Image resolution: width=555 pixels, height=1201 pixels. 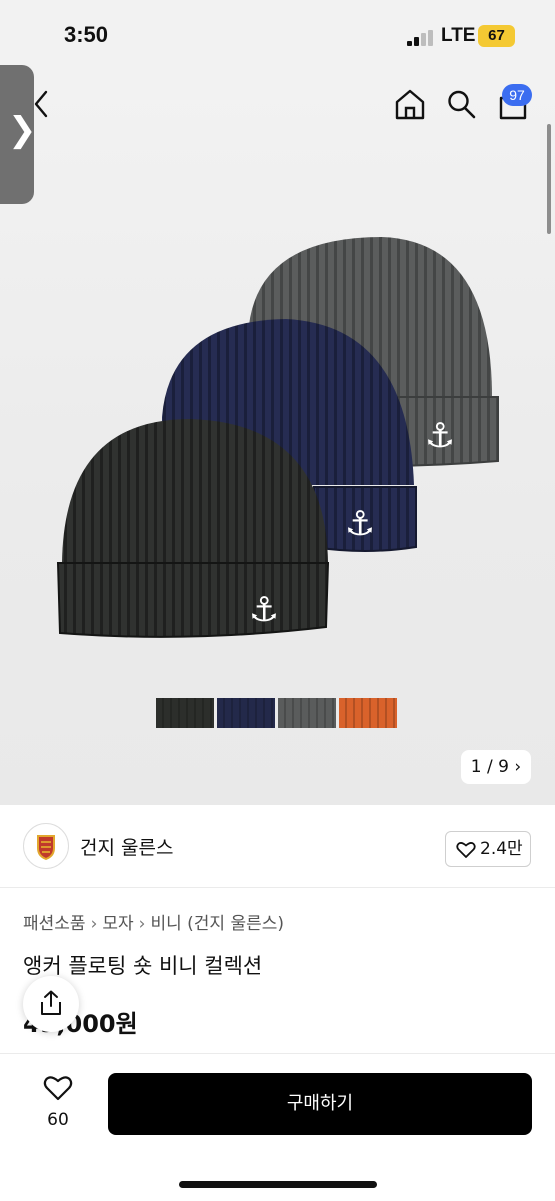 I want to click on image-counter: 1 / 9 ›, so click(x=496, y=767).